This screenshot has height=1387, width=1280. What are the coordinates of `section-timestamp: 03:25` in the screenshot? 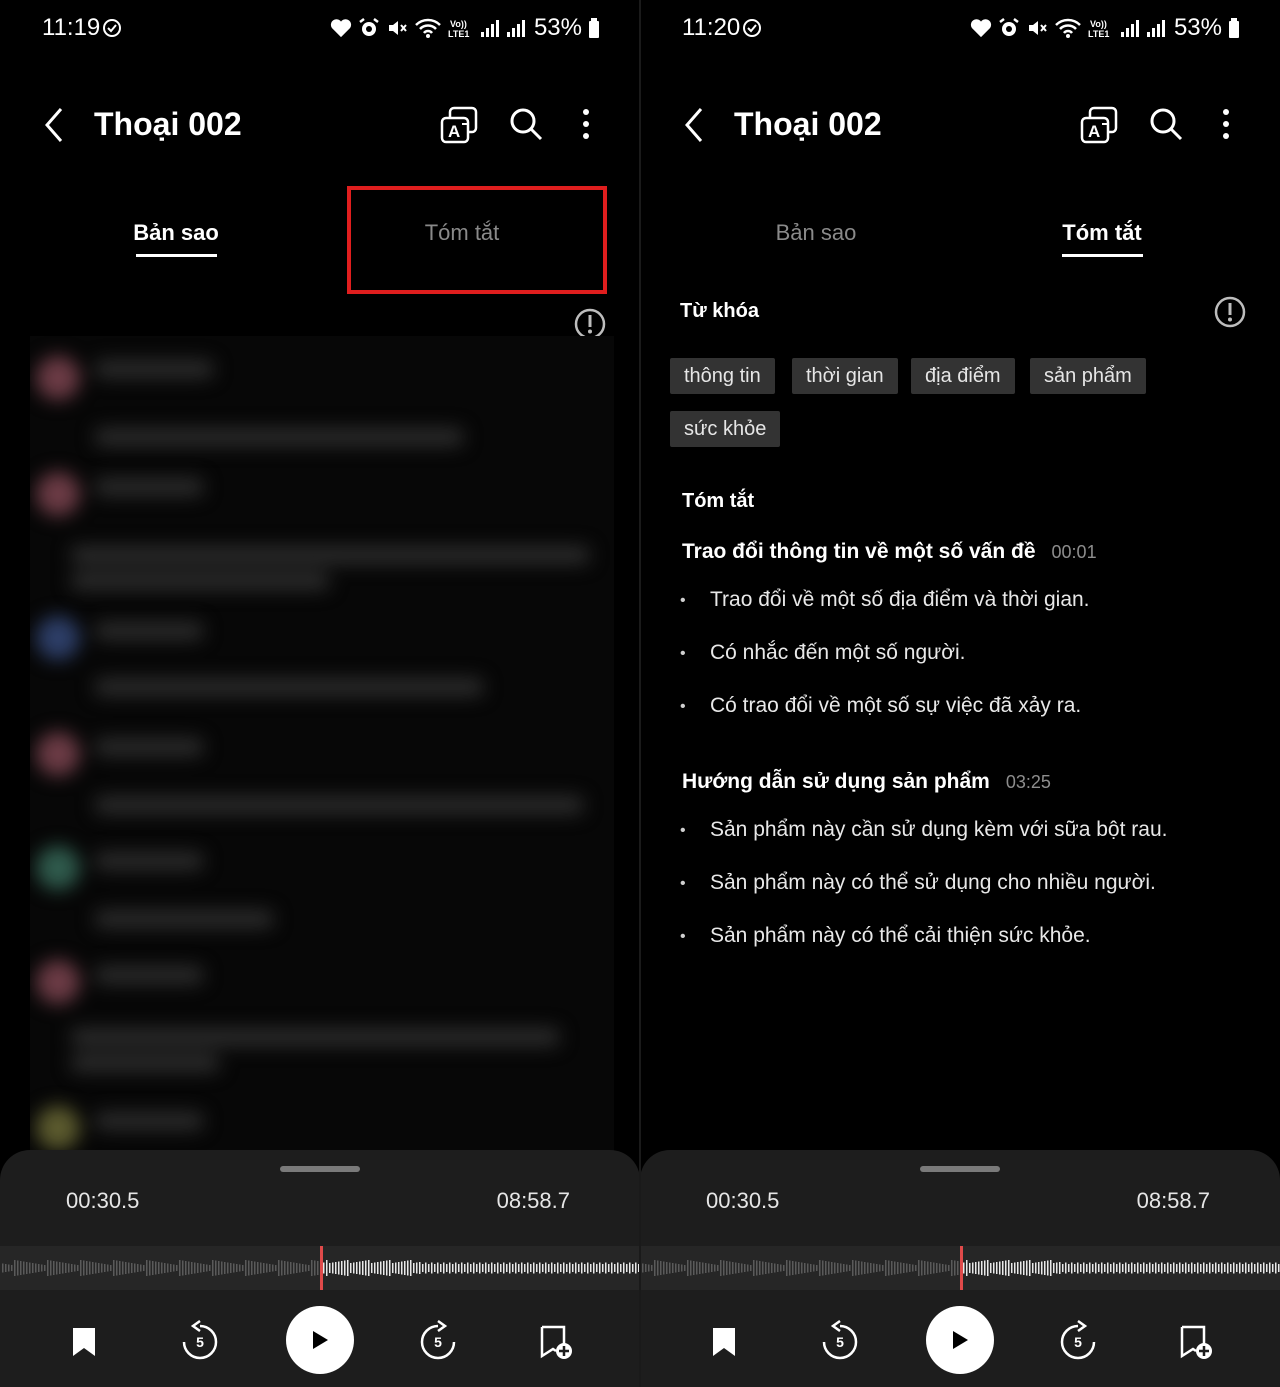 It's located at (1028, 782).